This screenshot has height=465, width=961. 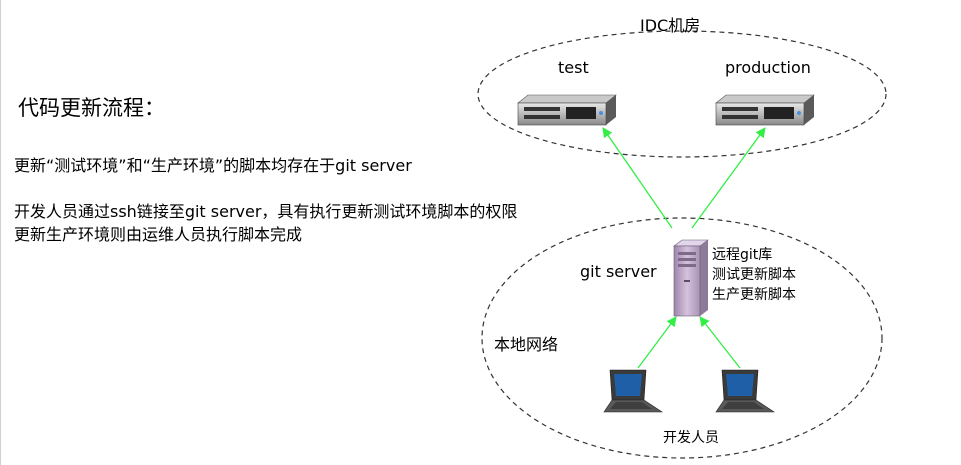 What do you see at coordinates (526, 344) in the screenshot?
I see `local-network-label: 本地网络` at bounding box center [526, 344].